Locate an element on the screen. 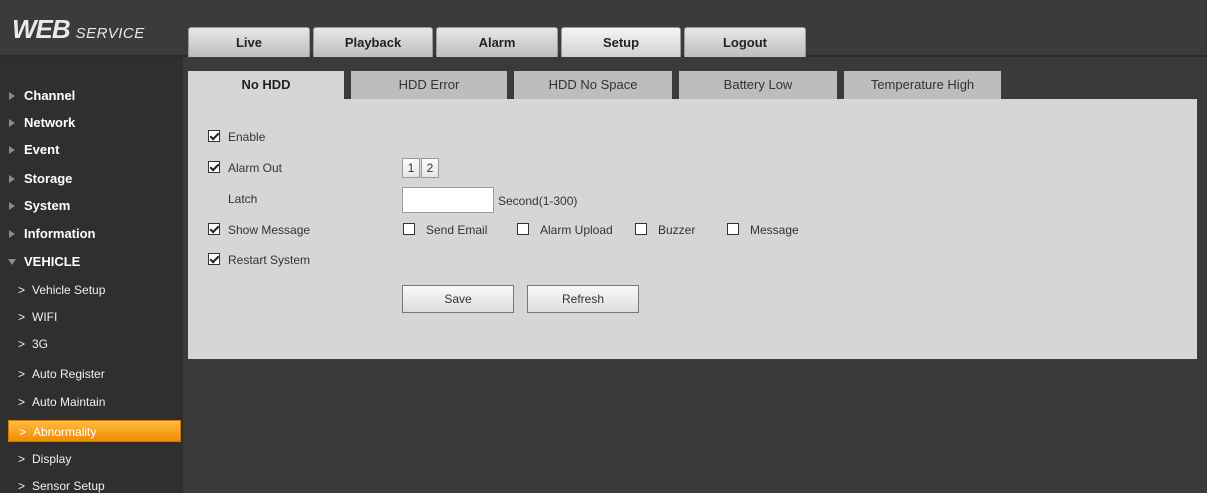  tab-playback: Playback is located at coordinates (373, 42).